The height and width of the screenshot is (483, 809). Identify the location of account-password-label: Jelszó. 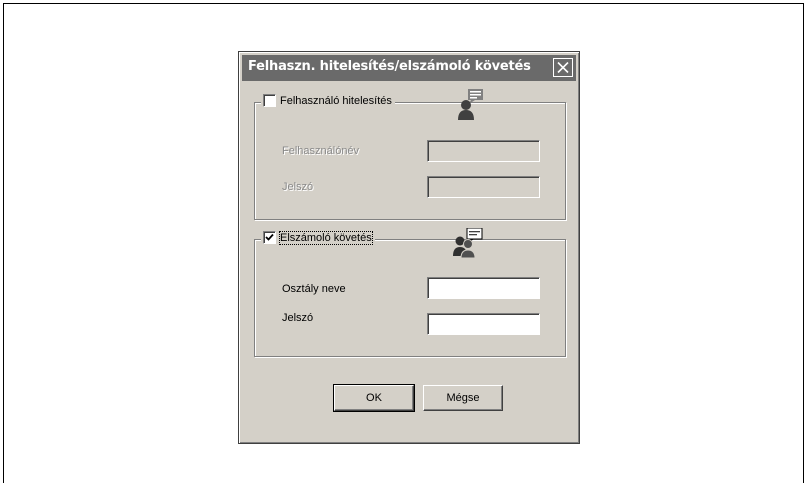
(298, 318).